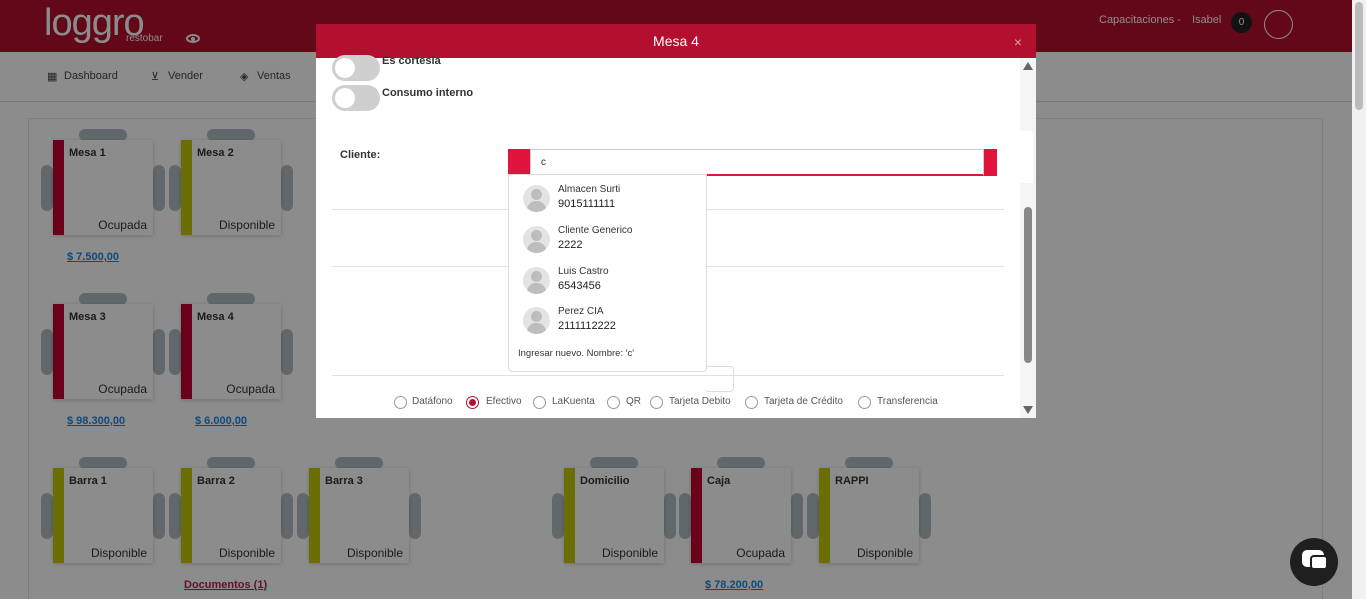  What do you see at coordinates (573, 401) in the screenshot?
I see `payment-label: LaKuenta` at bounding box center [573, 401].